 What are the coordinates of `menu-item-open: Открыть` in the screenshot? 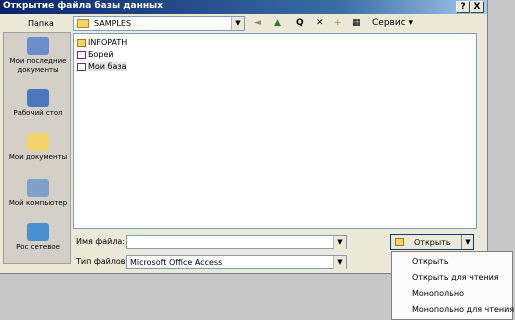 It's located at (430, 261).